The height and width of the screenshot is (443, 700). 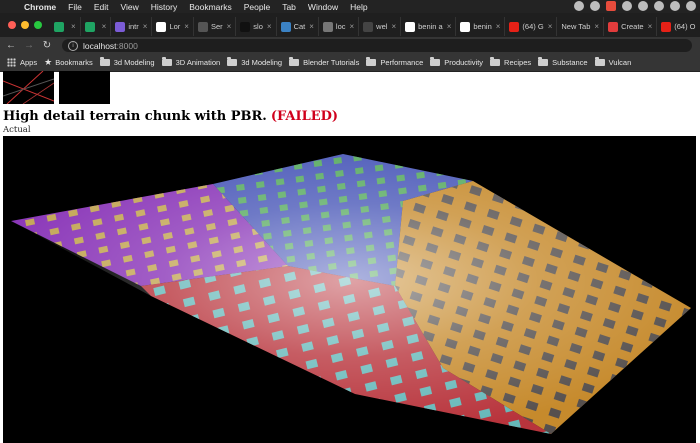 What do you see at coordinates (11, 45) in the screenshot?
I see `back-arrow-icon: ←` at bounding box center [11, 45].